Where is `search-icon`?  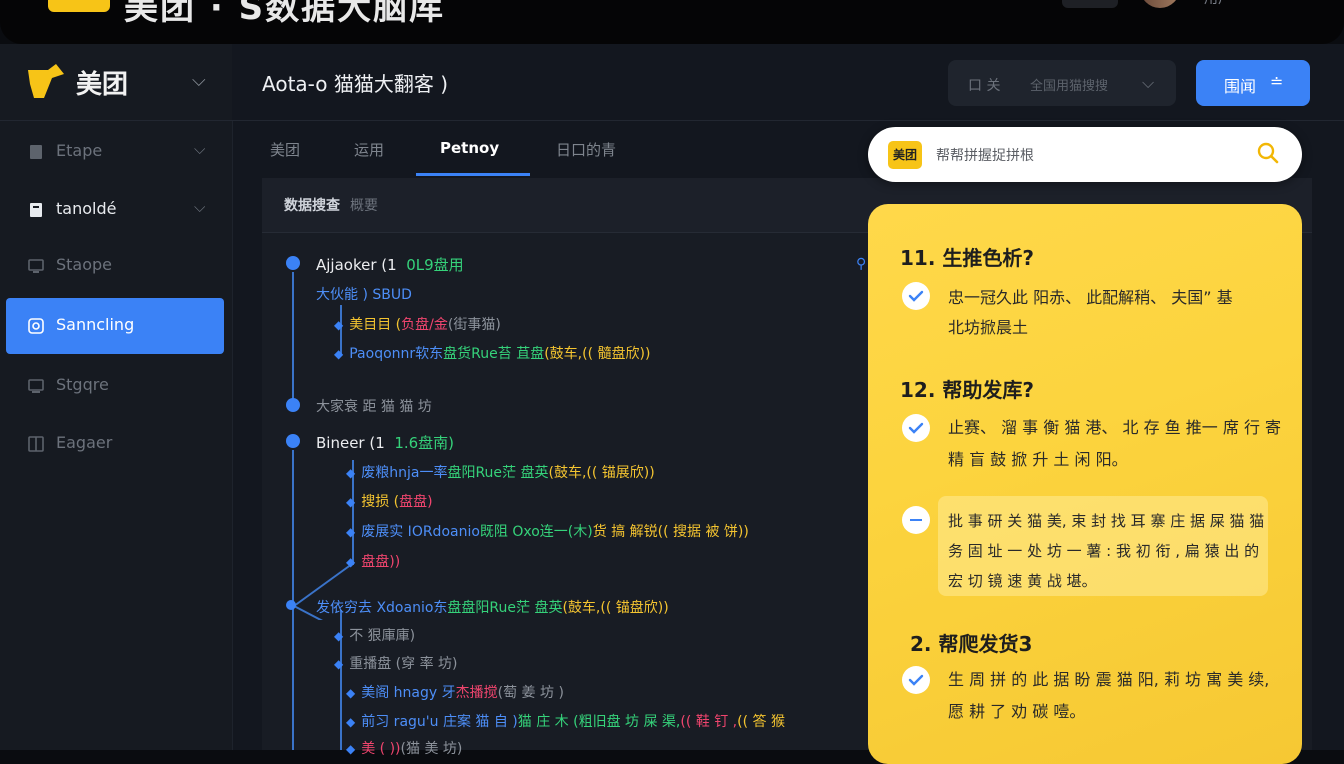
search-icon is located at coordinates (1268, 153).